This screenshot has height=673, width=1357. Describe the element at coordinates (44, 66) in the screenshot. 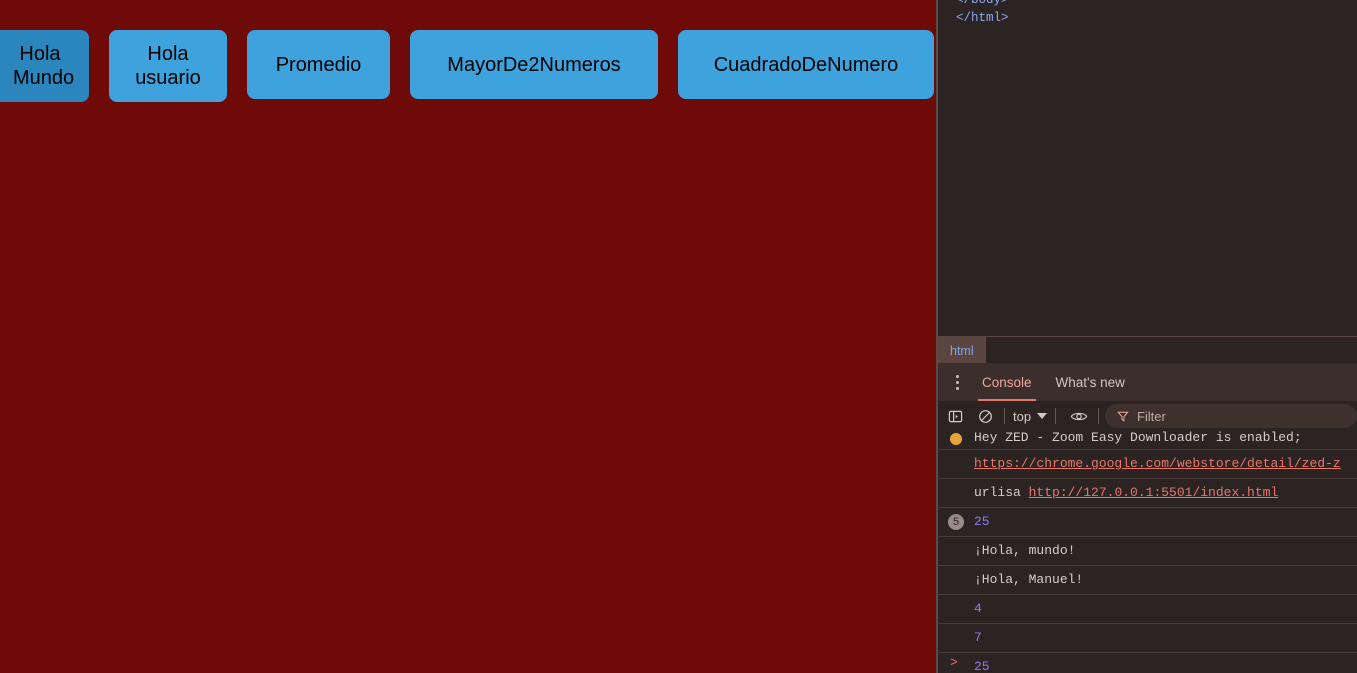

I see `hola-mundo-button: Hola Mundo` at that location.